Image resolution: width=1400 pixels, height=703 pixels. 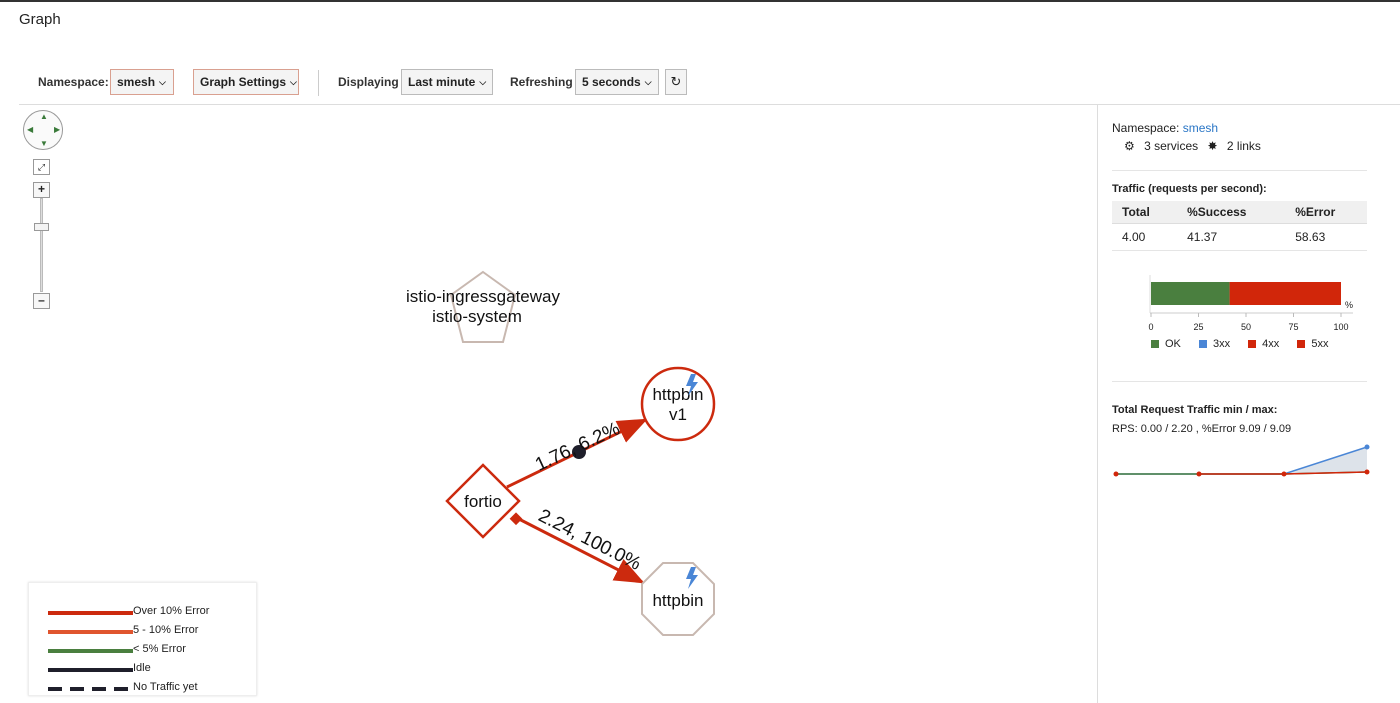 I want to click on legend-label: OK, so click(x=1173, y=344).